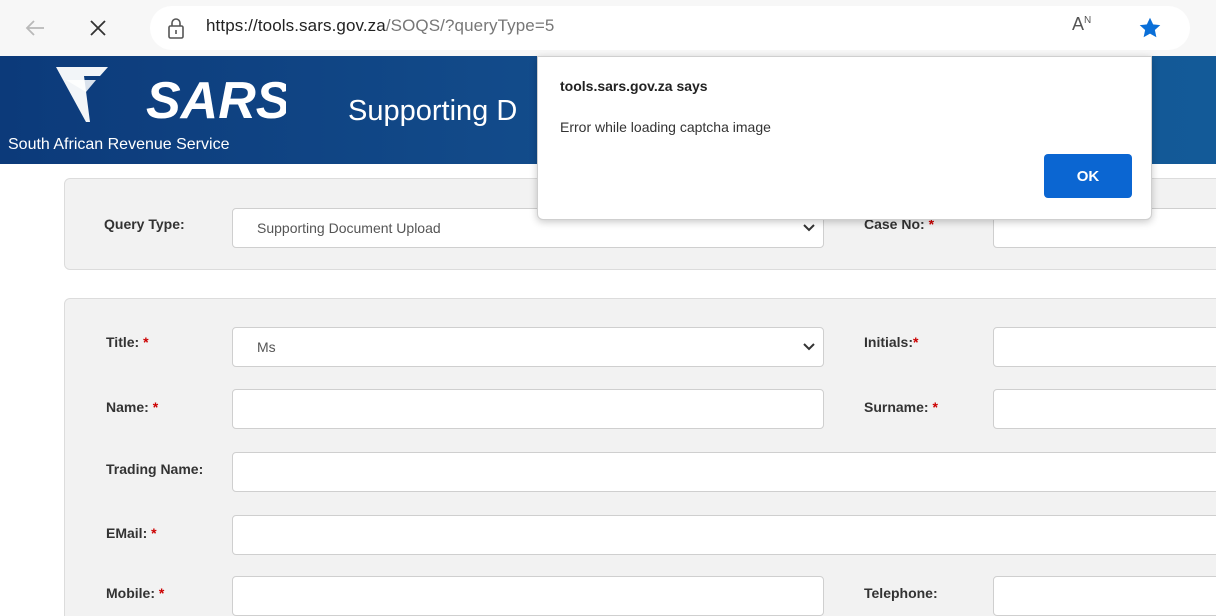  Describe the element at coordinates (470, 25) in the screenshot. I see `url-path: /SOQS/?queryType=5` at that location.